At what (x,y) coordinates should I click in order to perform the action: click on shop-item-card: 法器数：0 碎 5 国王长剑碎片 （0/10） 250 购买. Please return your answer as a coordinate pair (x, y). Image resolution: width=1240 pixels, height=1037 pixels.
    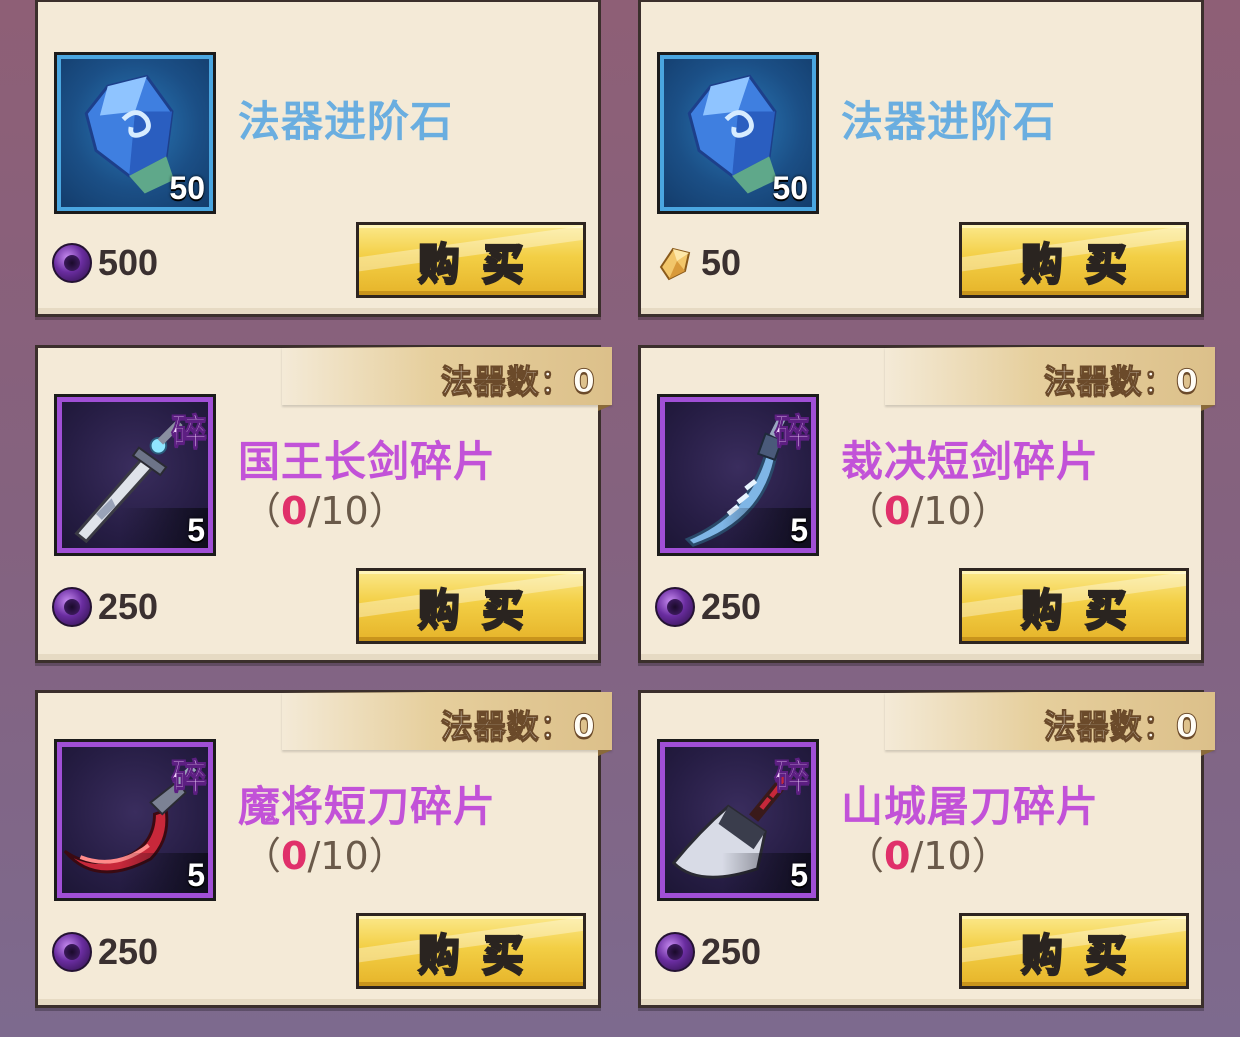
    Looking at the image, I should click on (323, 504).